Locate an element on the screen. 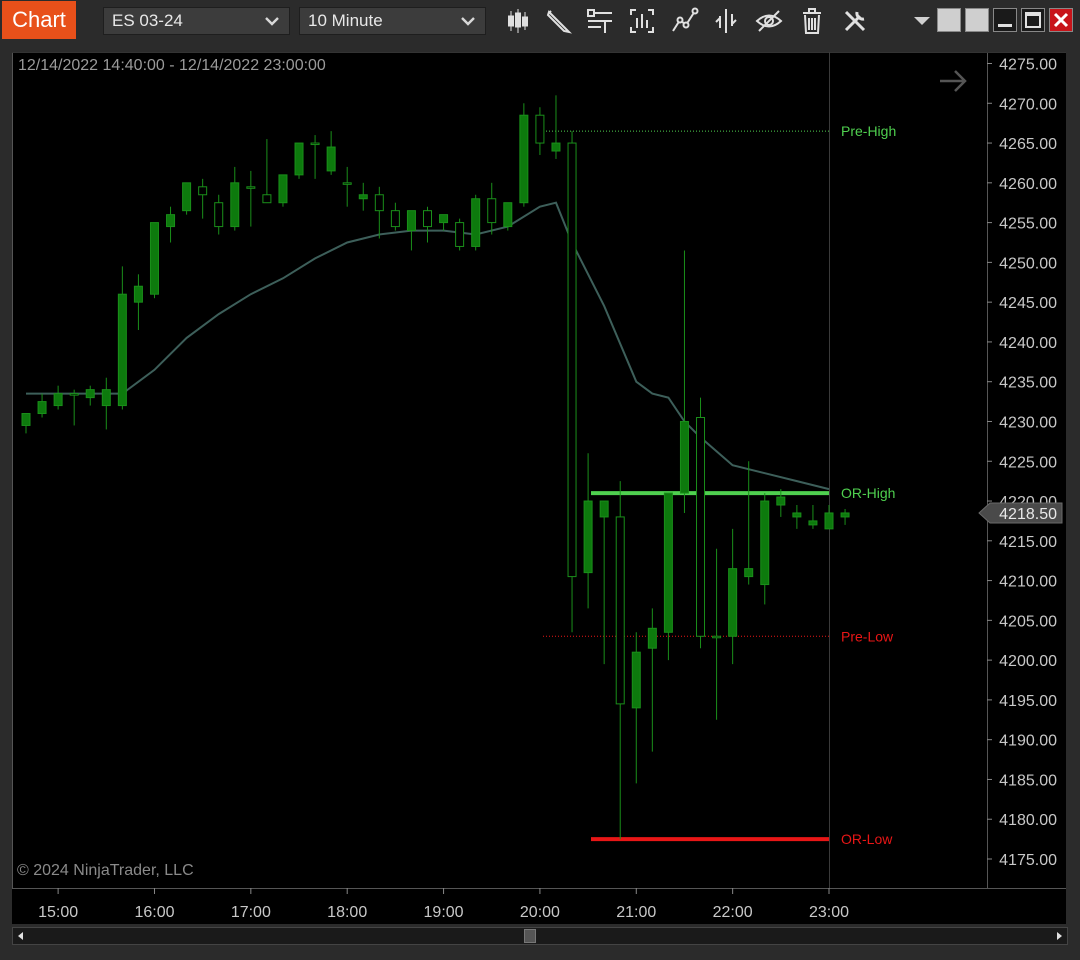 Image resolution: width=1080 pixels, height=960 pixels. price-tick-label: 4265.00 is located at coordinates (1028, 144).